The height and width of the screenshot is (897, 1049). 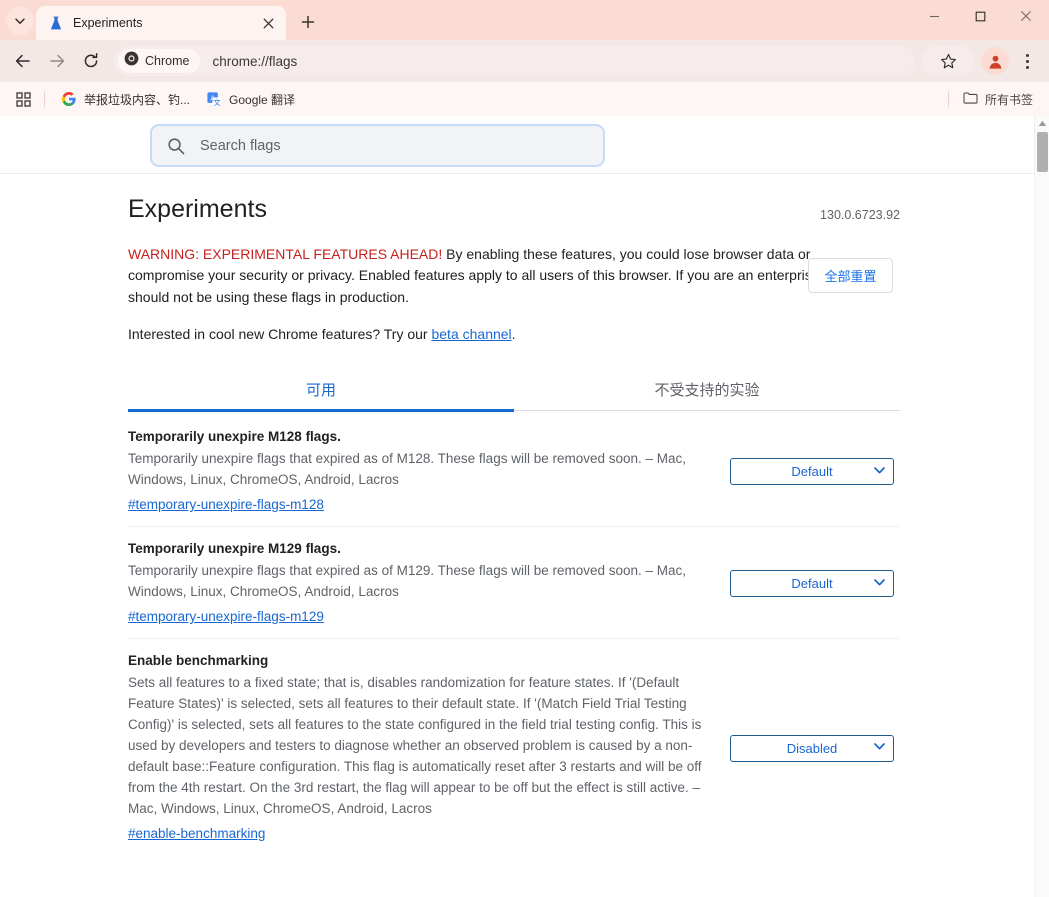 I want to click on flask-icon, so click(x=56, y=23).